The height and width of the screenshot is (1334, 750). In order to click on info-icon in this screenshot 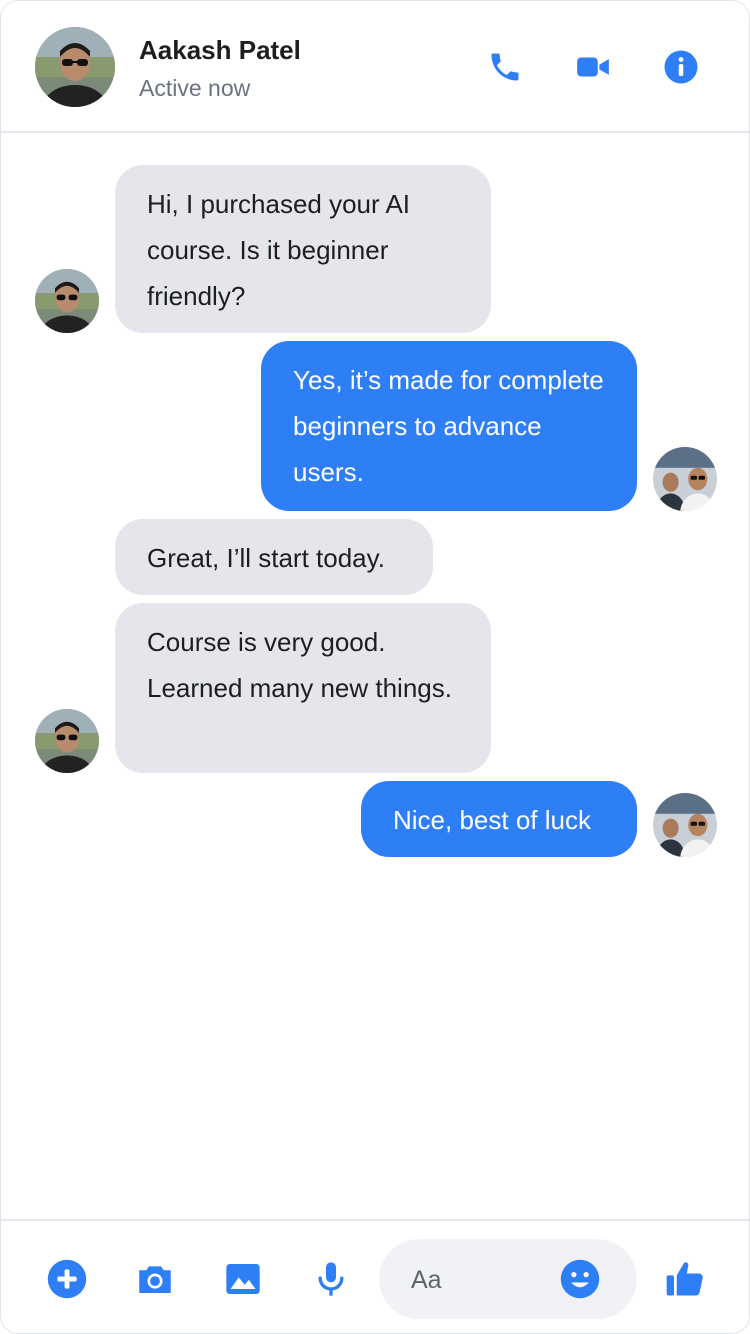, I will do `click(681, 67)`.